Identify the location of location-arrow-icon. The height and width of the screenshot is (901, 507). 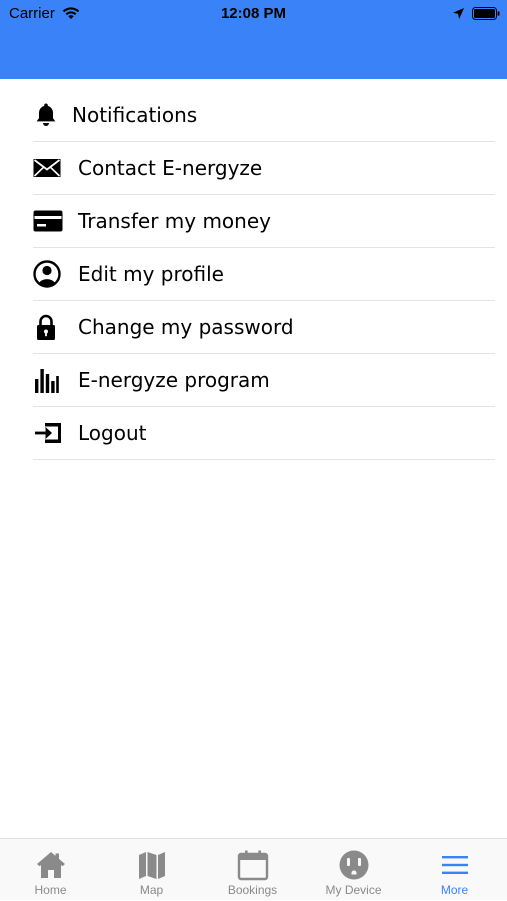
(458, 13).